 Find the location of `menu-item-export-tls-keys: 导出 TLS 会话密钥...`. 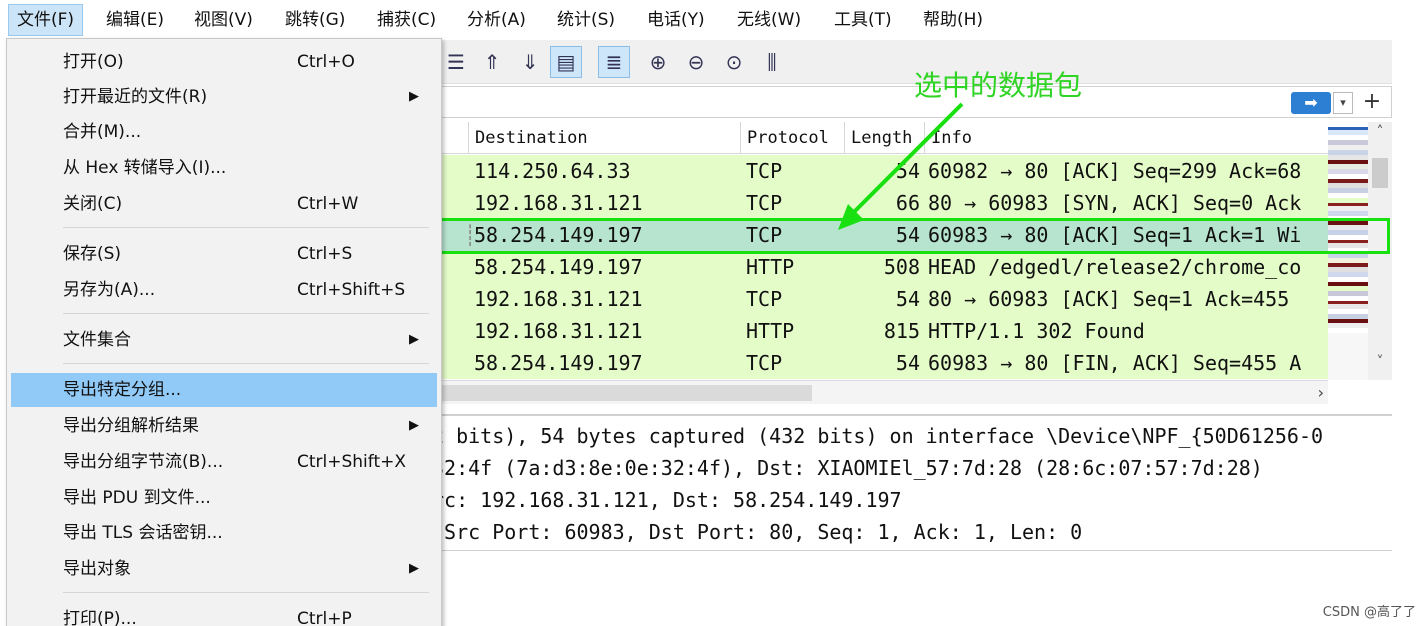

menu-item-export-tls-keys: 导出 TLS 会话密钥... is located at coordinates (224, 533).